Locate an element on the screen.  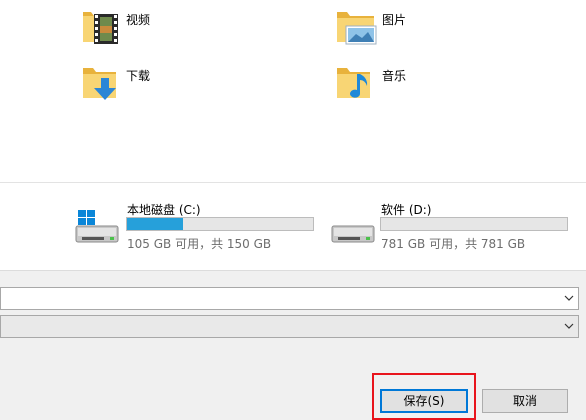
drive-size: 781 GB 可用，共 781 GB is located at coordinates (453, 244).